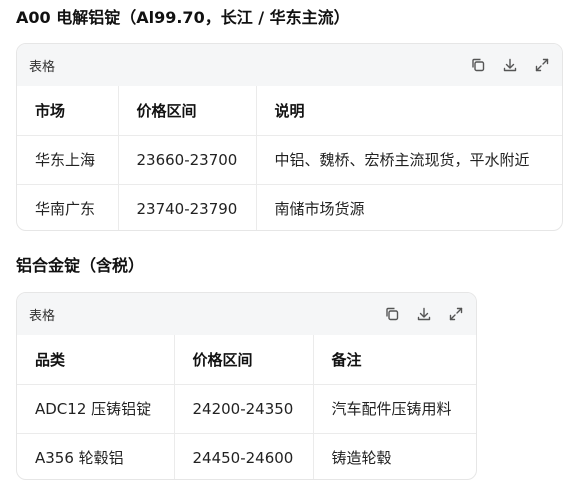 The width and height of the screenshot is (577, 492). I want to click on table-cell: 铸造轮毂, so click(394, 456).